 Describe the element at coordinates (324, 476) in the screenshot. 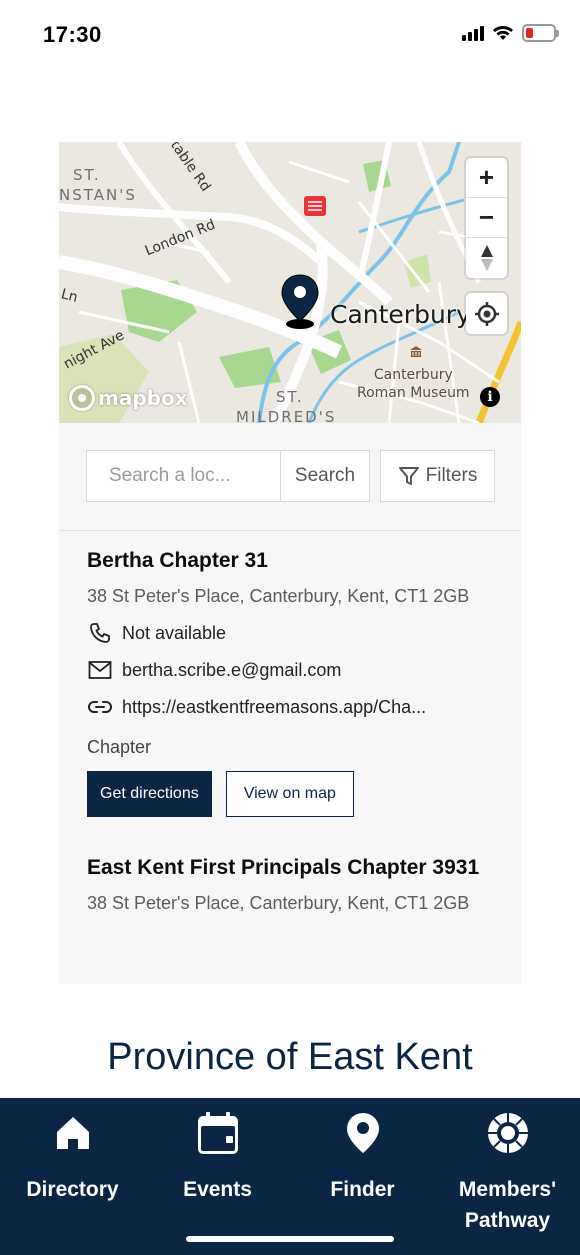

I see `search-button: Search` at that location.